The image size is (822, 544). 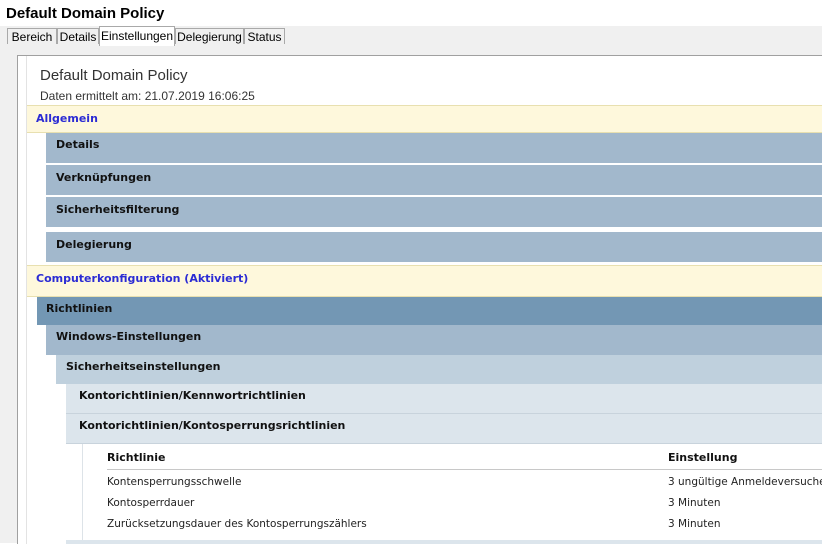 I want to click on tab-status: Status, so click(x=264, y=36).